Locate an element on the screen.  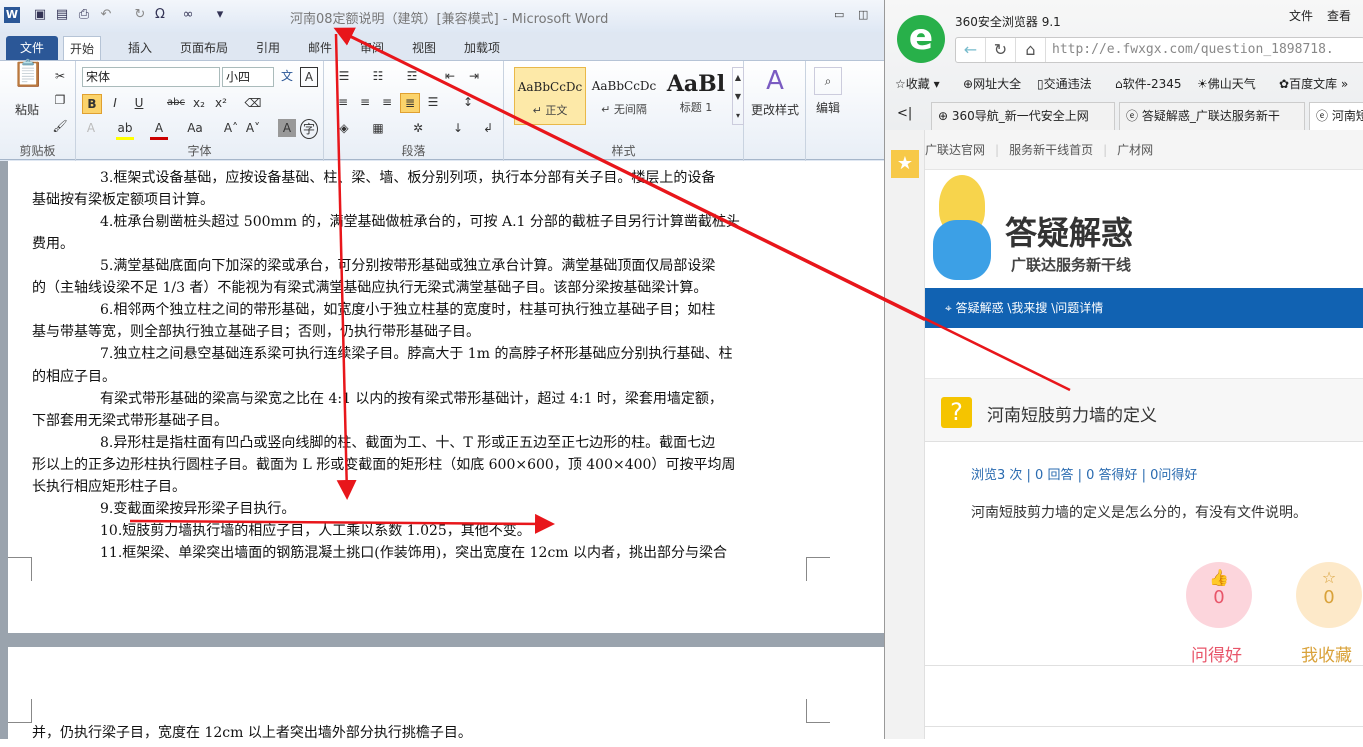
favorite-label: 我收藏 is located at coordinates (1326, 653).